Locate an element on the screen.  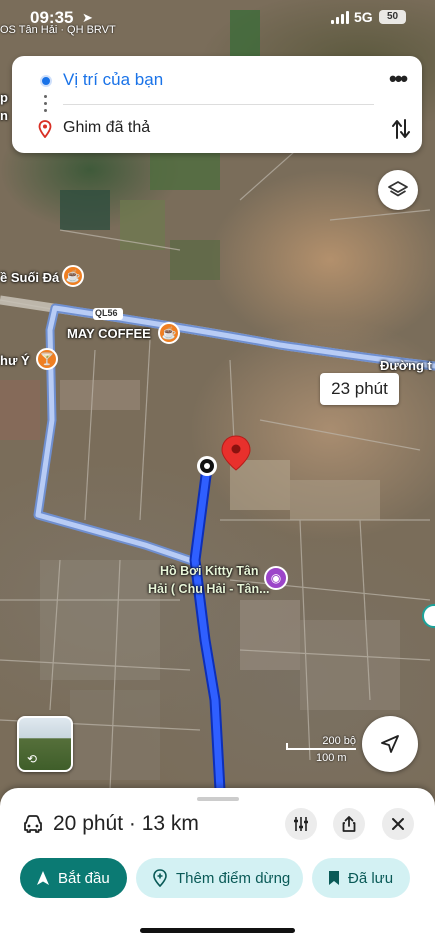
field-divider is located at coordinates (218, 104).